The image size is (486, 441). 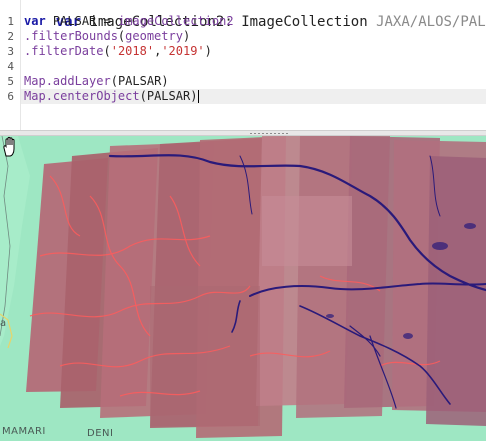 I want to click on text-caret, so click(x=199, y=96).